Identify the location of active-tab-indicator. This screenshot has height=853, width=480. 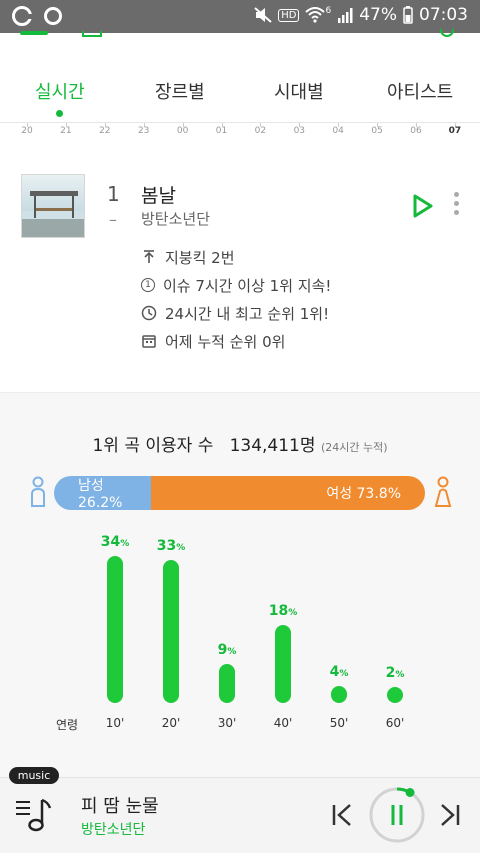
(59, 113).